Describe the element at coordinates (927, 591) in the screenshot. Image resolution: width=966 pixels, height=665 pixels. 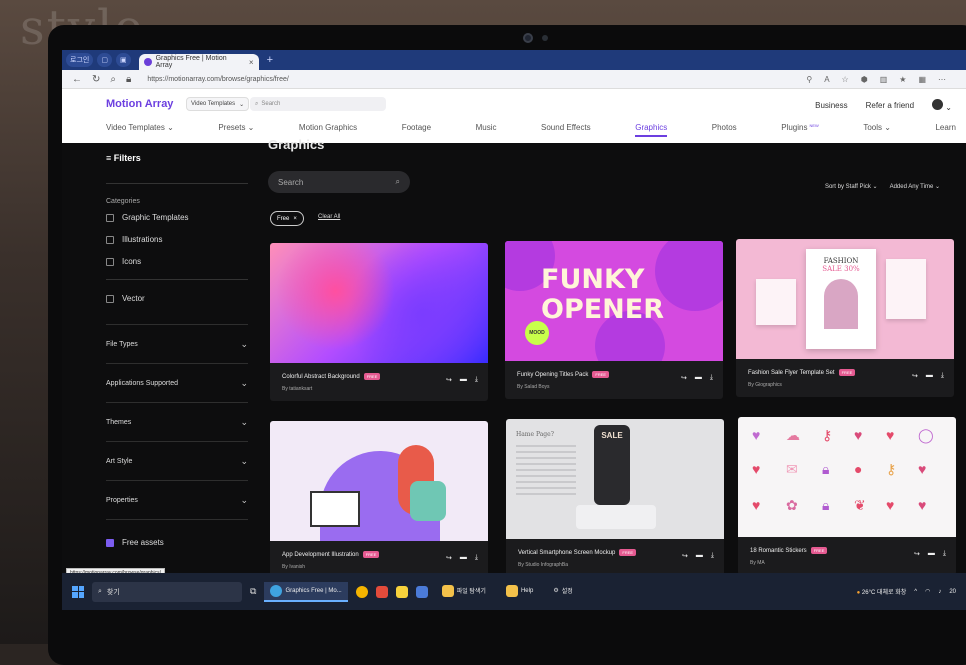
I see `wifi-icon: ◠` at that location.